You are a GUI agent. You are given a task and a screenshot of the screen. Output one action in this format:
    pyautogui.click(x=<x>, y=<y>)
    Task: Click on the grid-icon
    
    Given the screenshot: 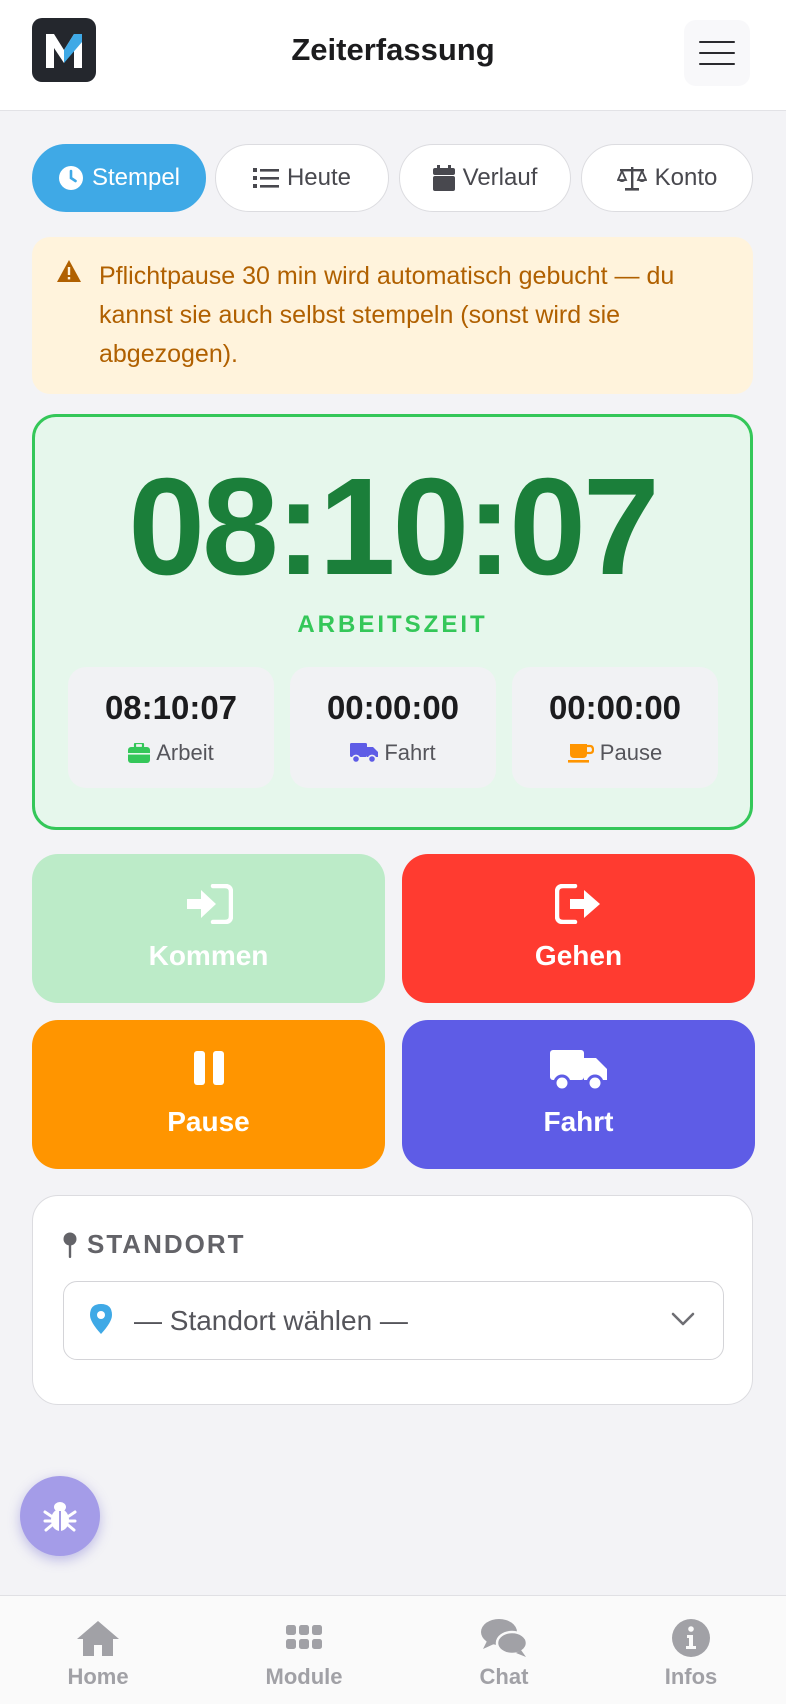 What is the action you would take?
    pyautogui.click(x=304, y=1637)
    